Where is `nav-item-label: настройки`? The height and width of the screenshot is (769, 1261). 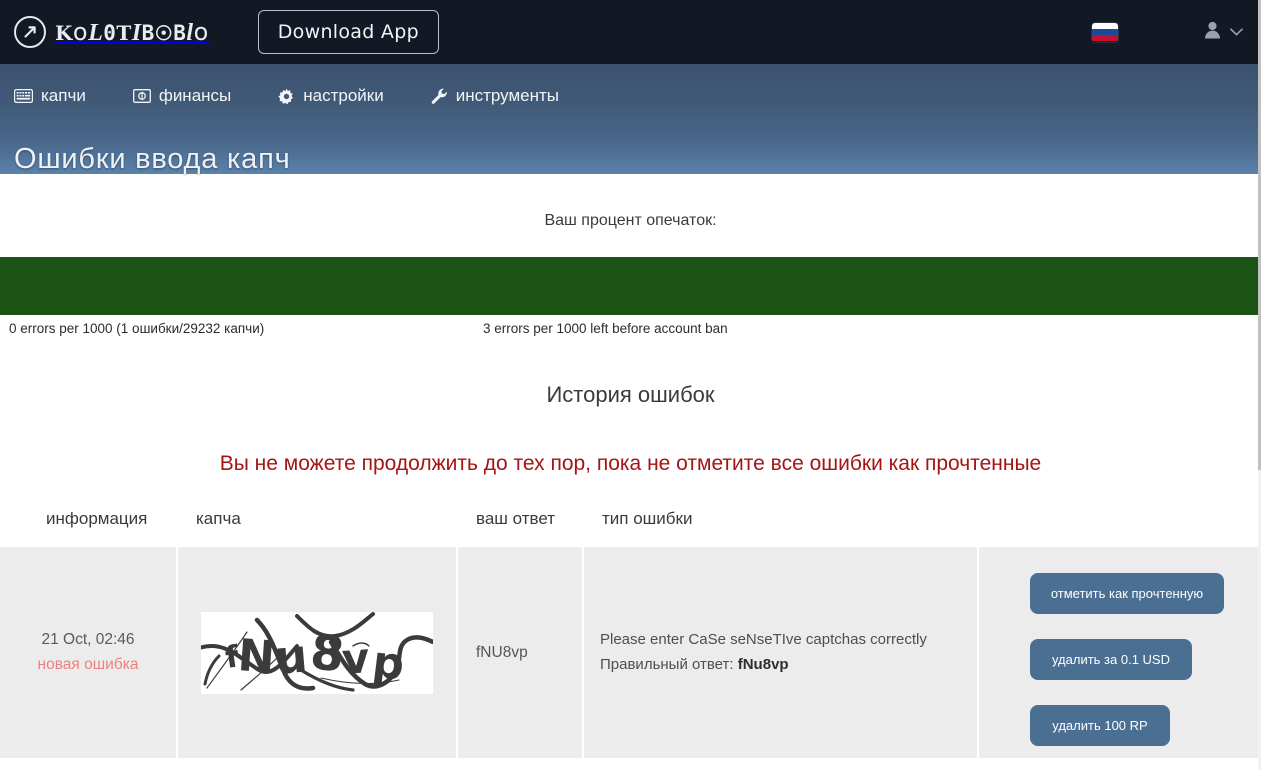 nav-item-label: настройки is located at coordinates (343, 95).